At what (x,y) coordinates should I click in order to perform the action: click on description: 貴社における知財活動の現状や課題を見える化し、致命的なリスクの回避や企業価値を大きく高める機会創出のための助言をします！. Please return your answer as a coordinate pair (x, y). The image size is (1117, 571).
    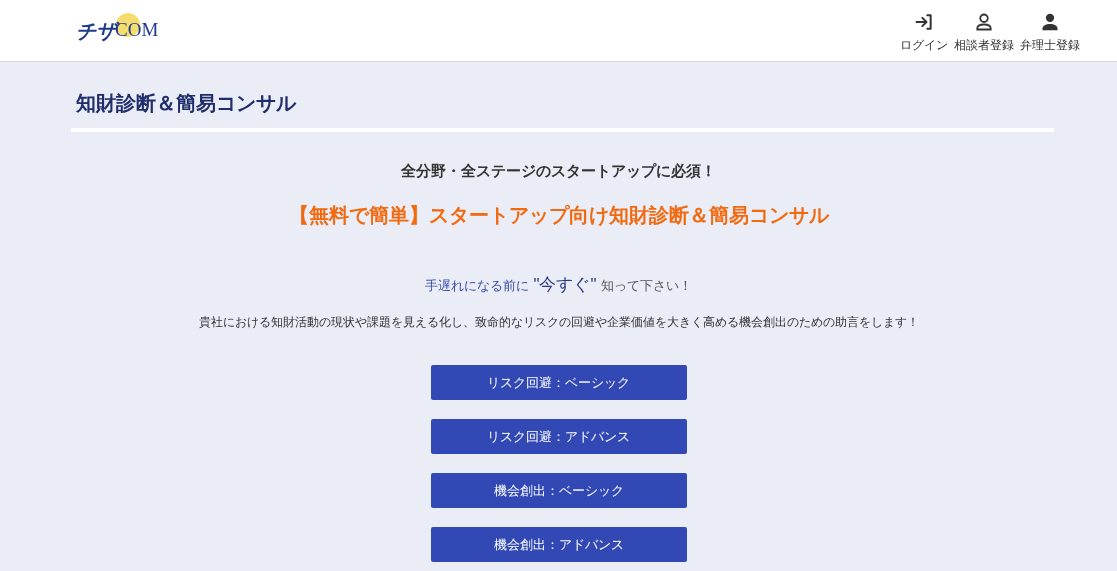
    Looking at the image, I should click on (558, 322).